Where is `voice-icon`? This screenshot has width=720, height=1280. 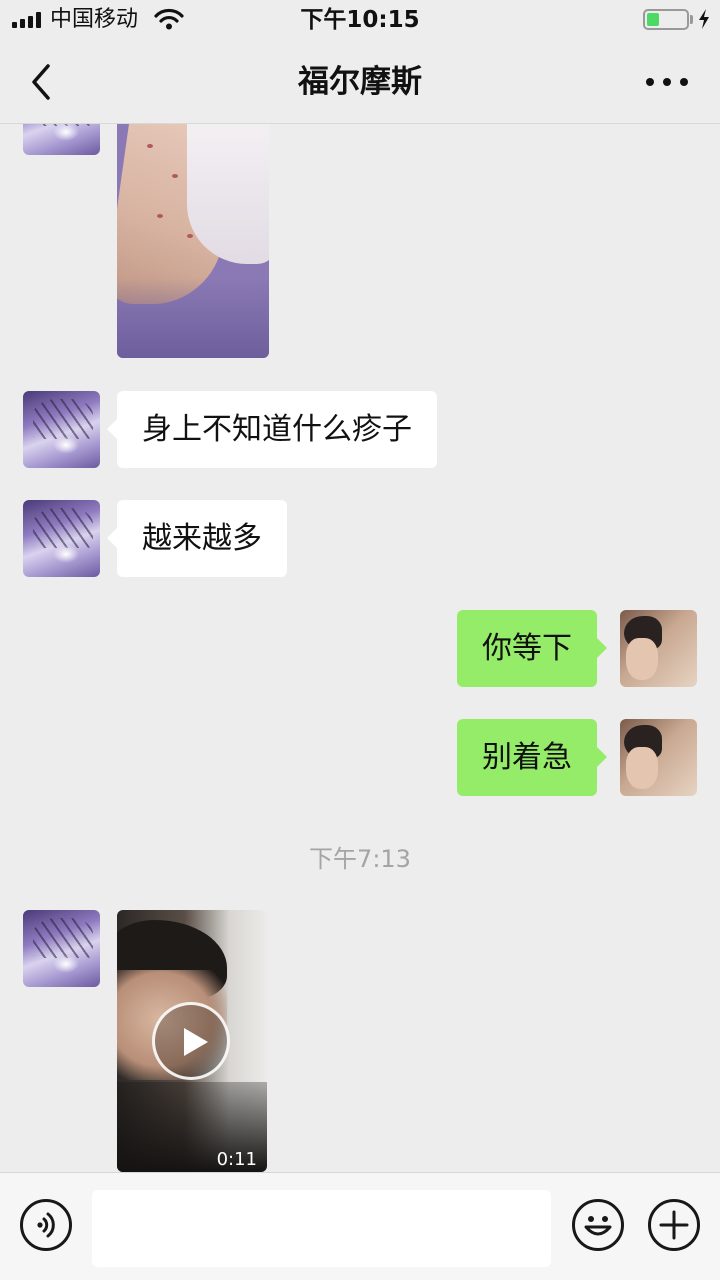 voice-icon is located at coordinates (46, 1225).